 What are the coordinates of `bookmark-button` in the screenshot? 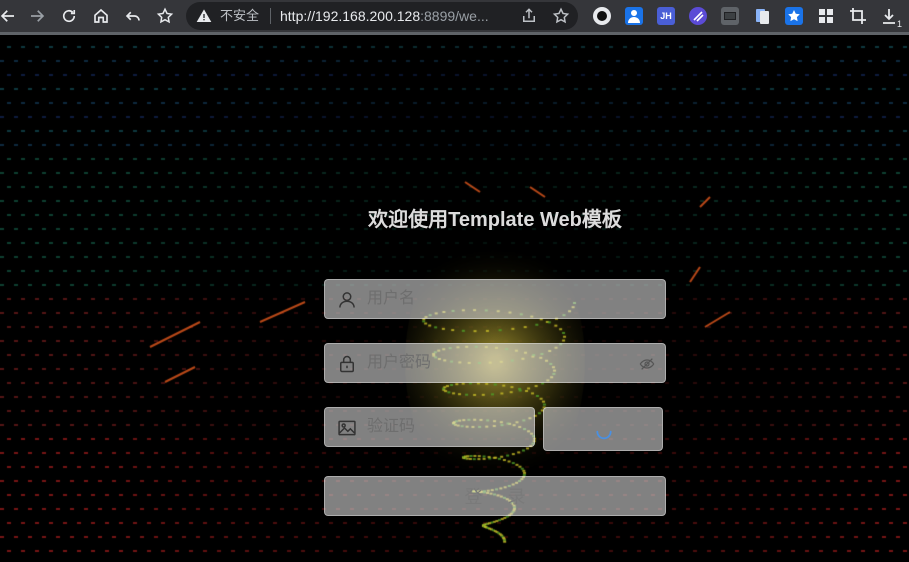 It's located at (165, 16).